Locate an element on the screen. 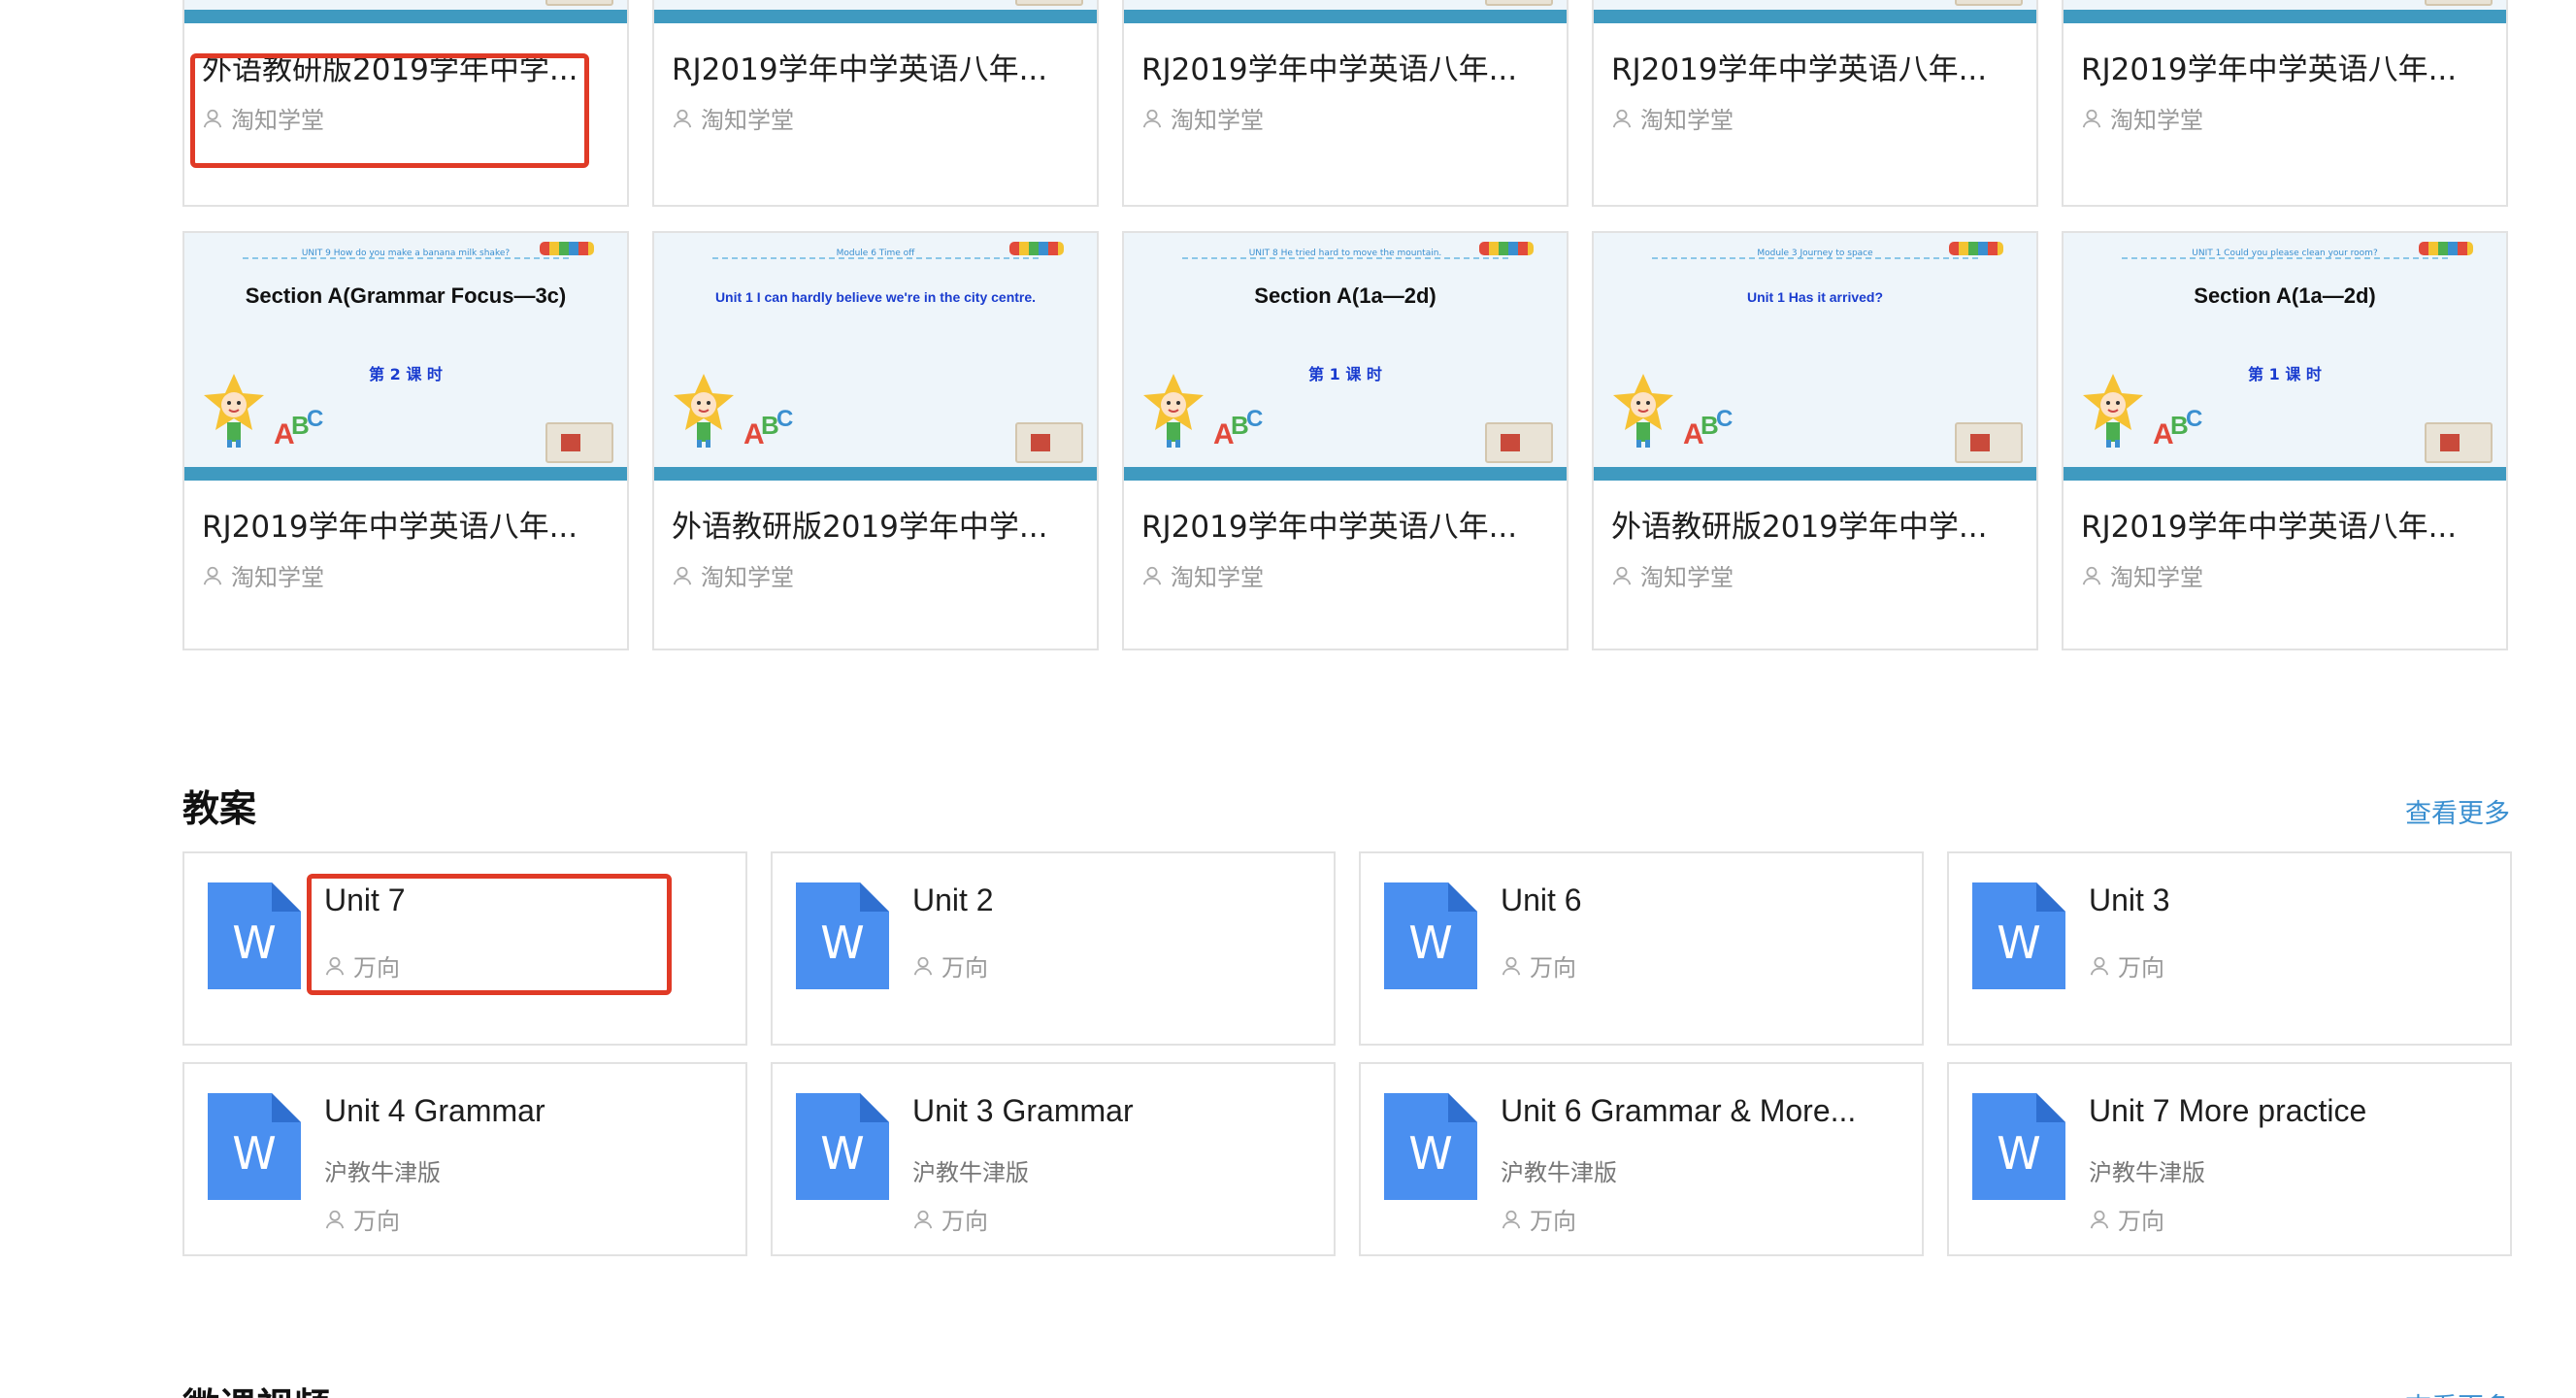  lesson-plan-card: W Unit 7 万向 is located at coordinates (464, 948).